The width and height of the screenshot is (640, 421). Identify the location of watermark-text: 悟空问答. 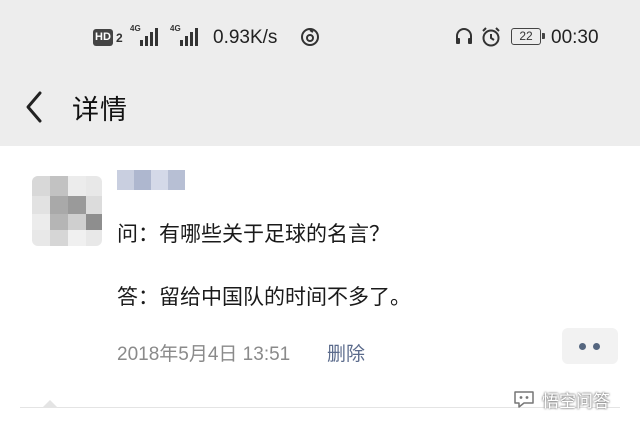
(576, 401).